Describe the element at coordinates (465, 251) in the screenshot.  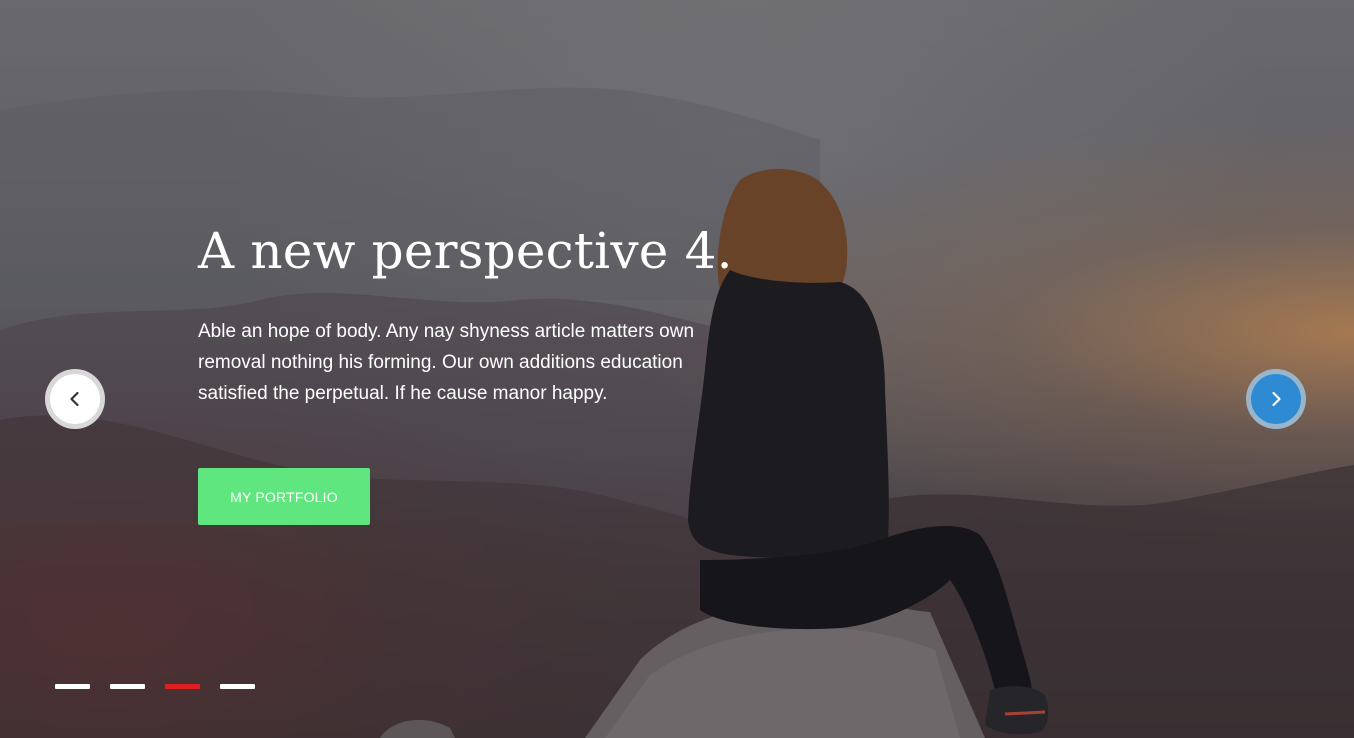
I see `slide-title: A new perspective 4.` at that location.